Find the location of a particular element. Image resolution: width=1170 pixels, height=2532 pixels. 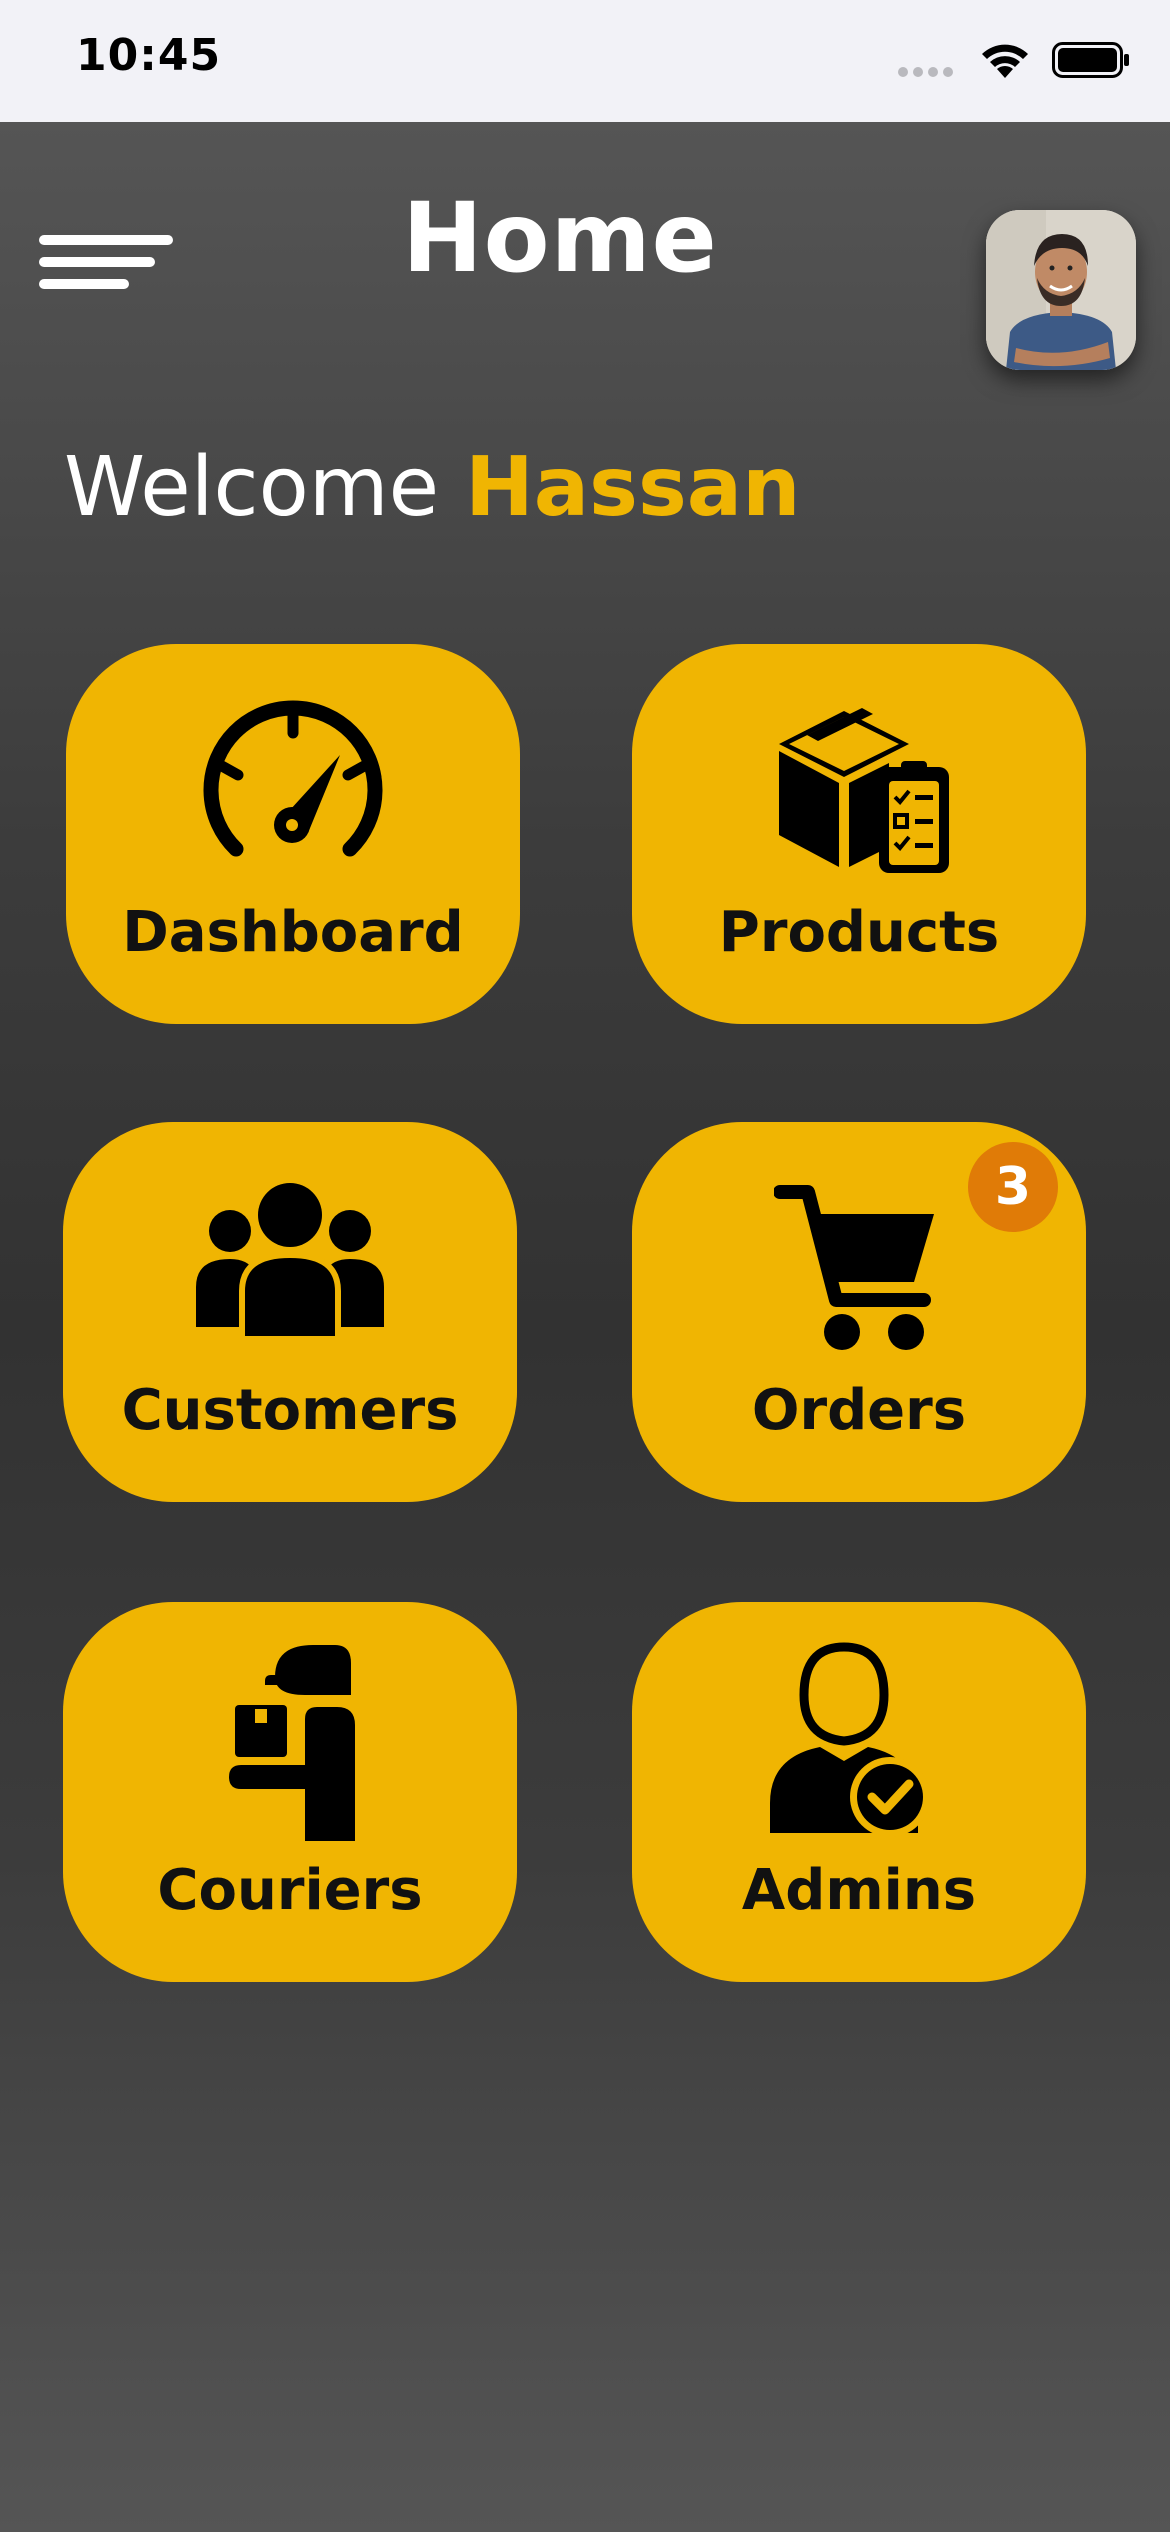

welcome-message: Welcome Hassan is located at coordinates (432, 487).